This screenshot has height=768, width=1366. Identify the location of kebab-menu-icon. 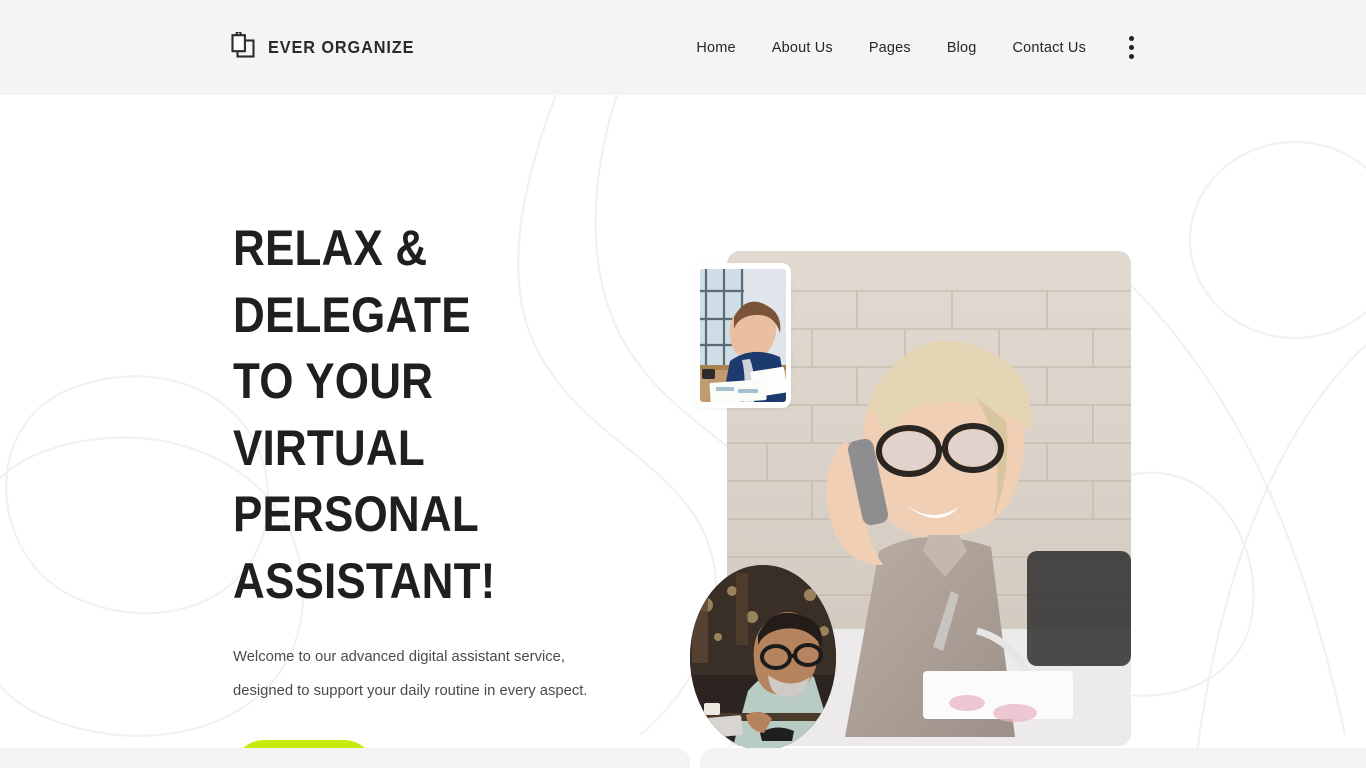
(1131, 48).